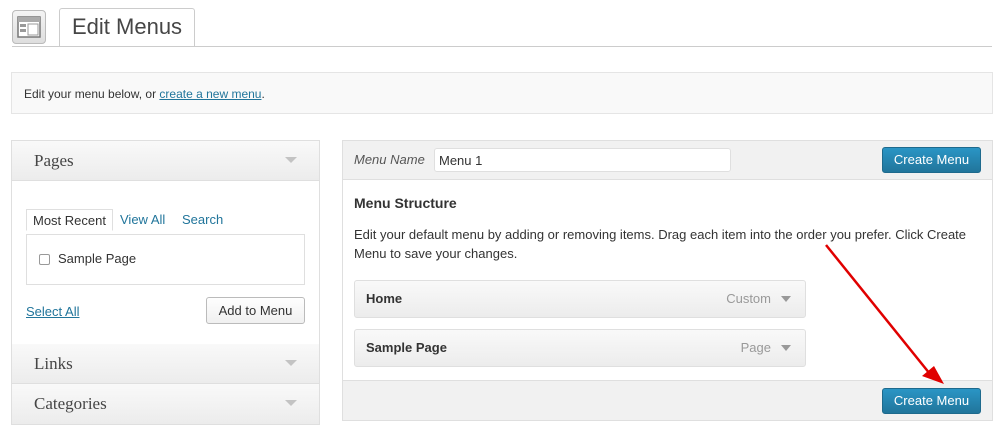 The height and width of the screenshot is (448, 1002). Describe the element at coordinates (69, 220) in the screenshot. I see `tab-most-recent: Most Recent` at that location.